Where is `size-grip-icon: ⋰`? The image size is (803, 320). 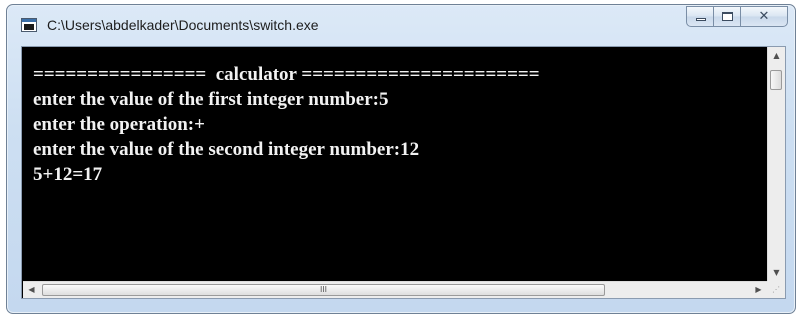 size-grip-icon: ⋰ is located at coordinates (776, 289).